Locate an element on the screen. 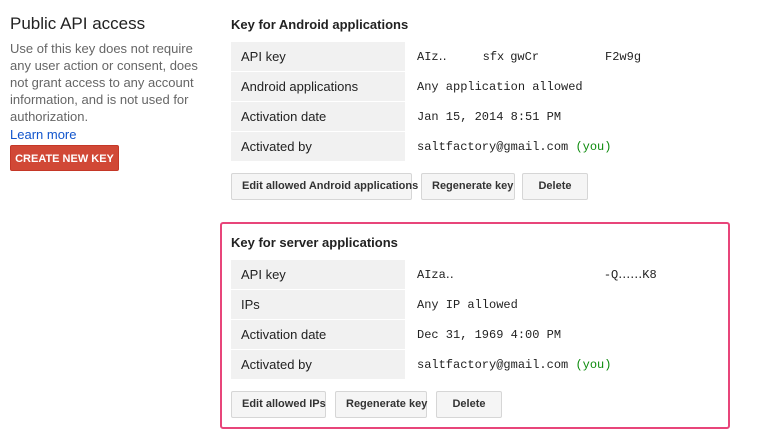 The image size is (764, 434). table-row: IPs Any IP allowed is located at coordinates (465, 304).